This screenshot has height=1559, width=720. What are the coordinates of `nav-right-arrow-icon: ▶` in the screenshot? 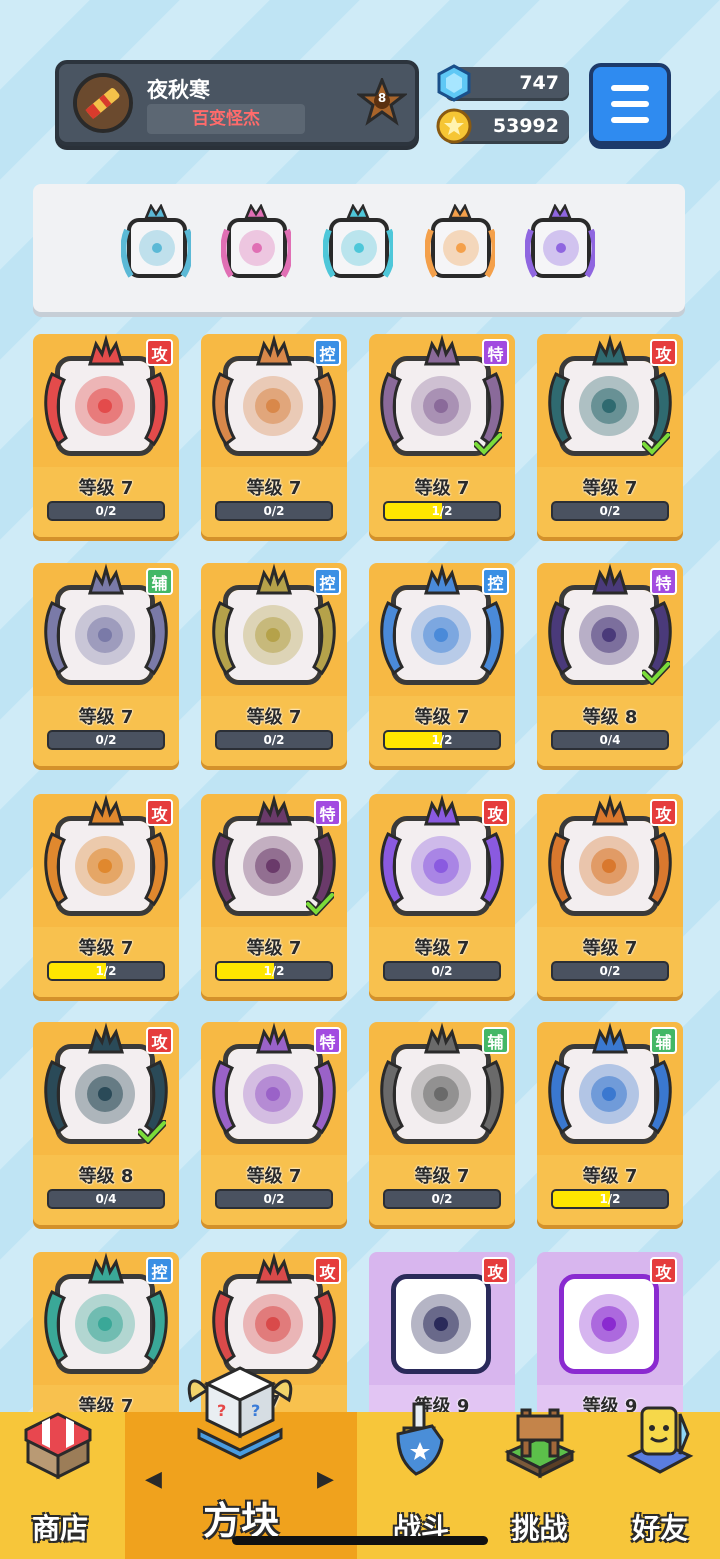 It's located at (325, 1479).